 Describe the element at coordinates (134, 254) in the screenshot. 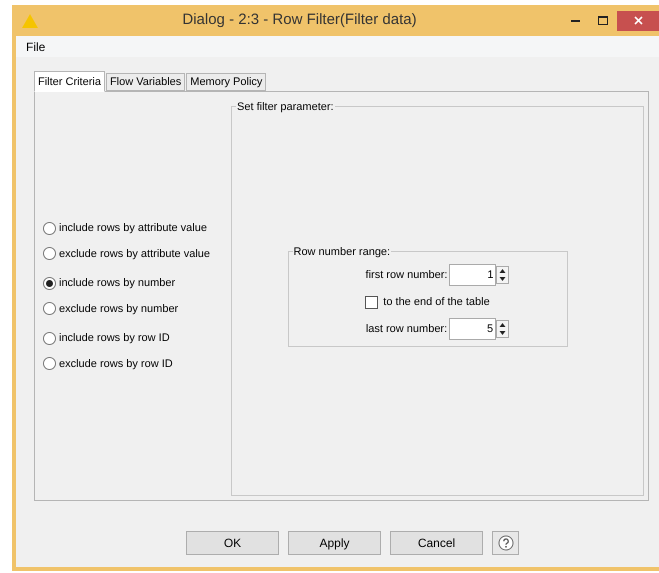

I see `radio-label: exclude rows by attribute value` at that location.